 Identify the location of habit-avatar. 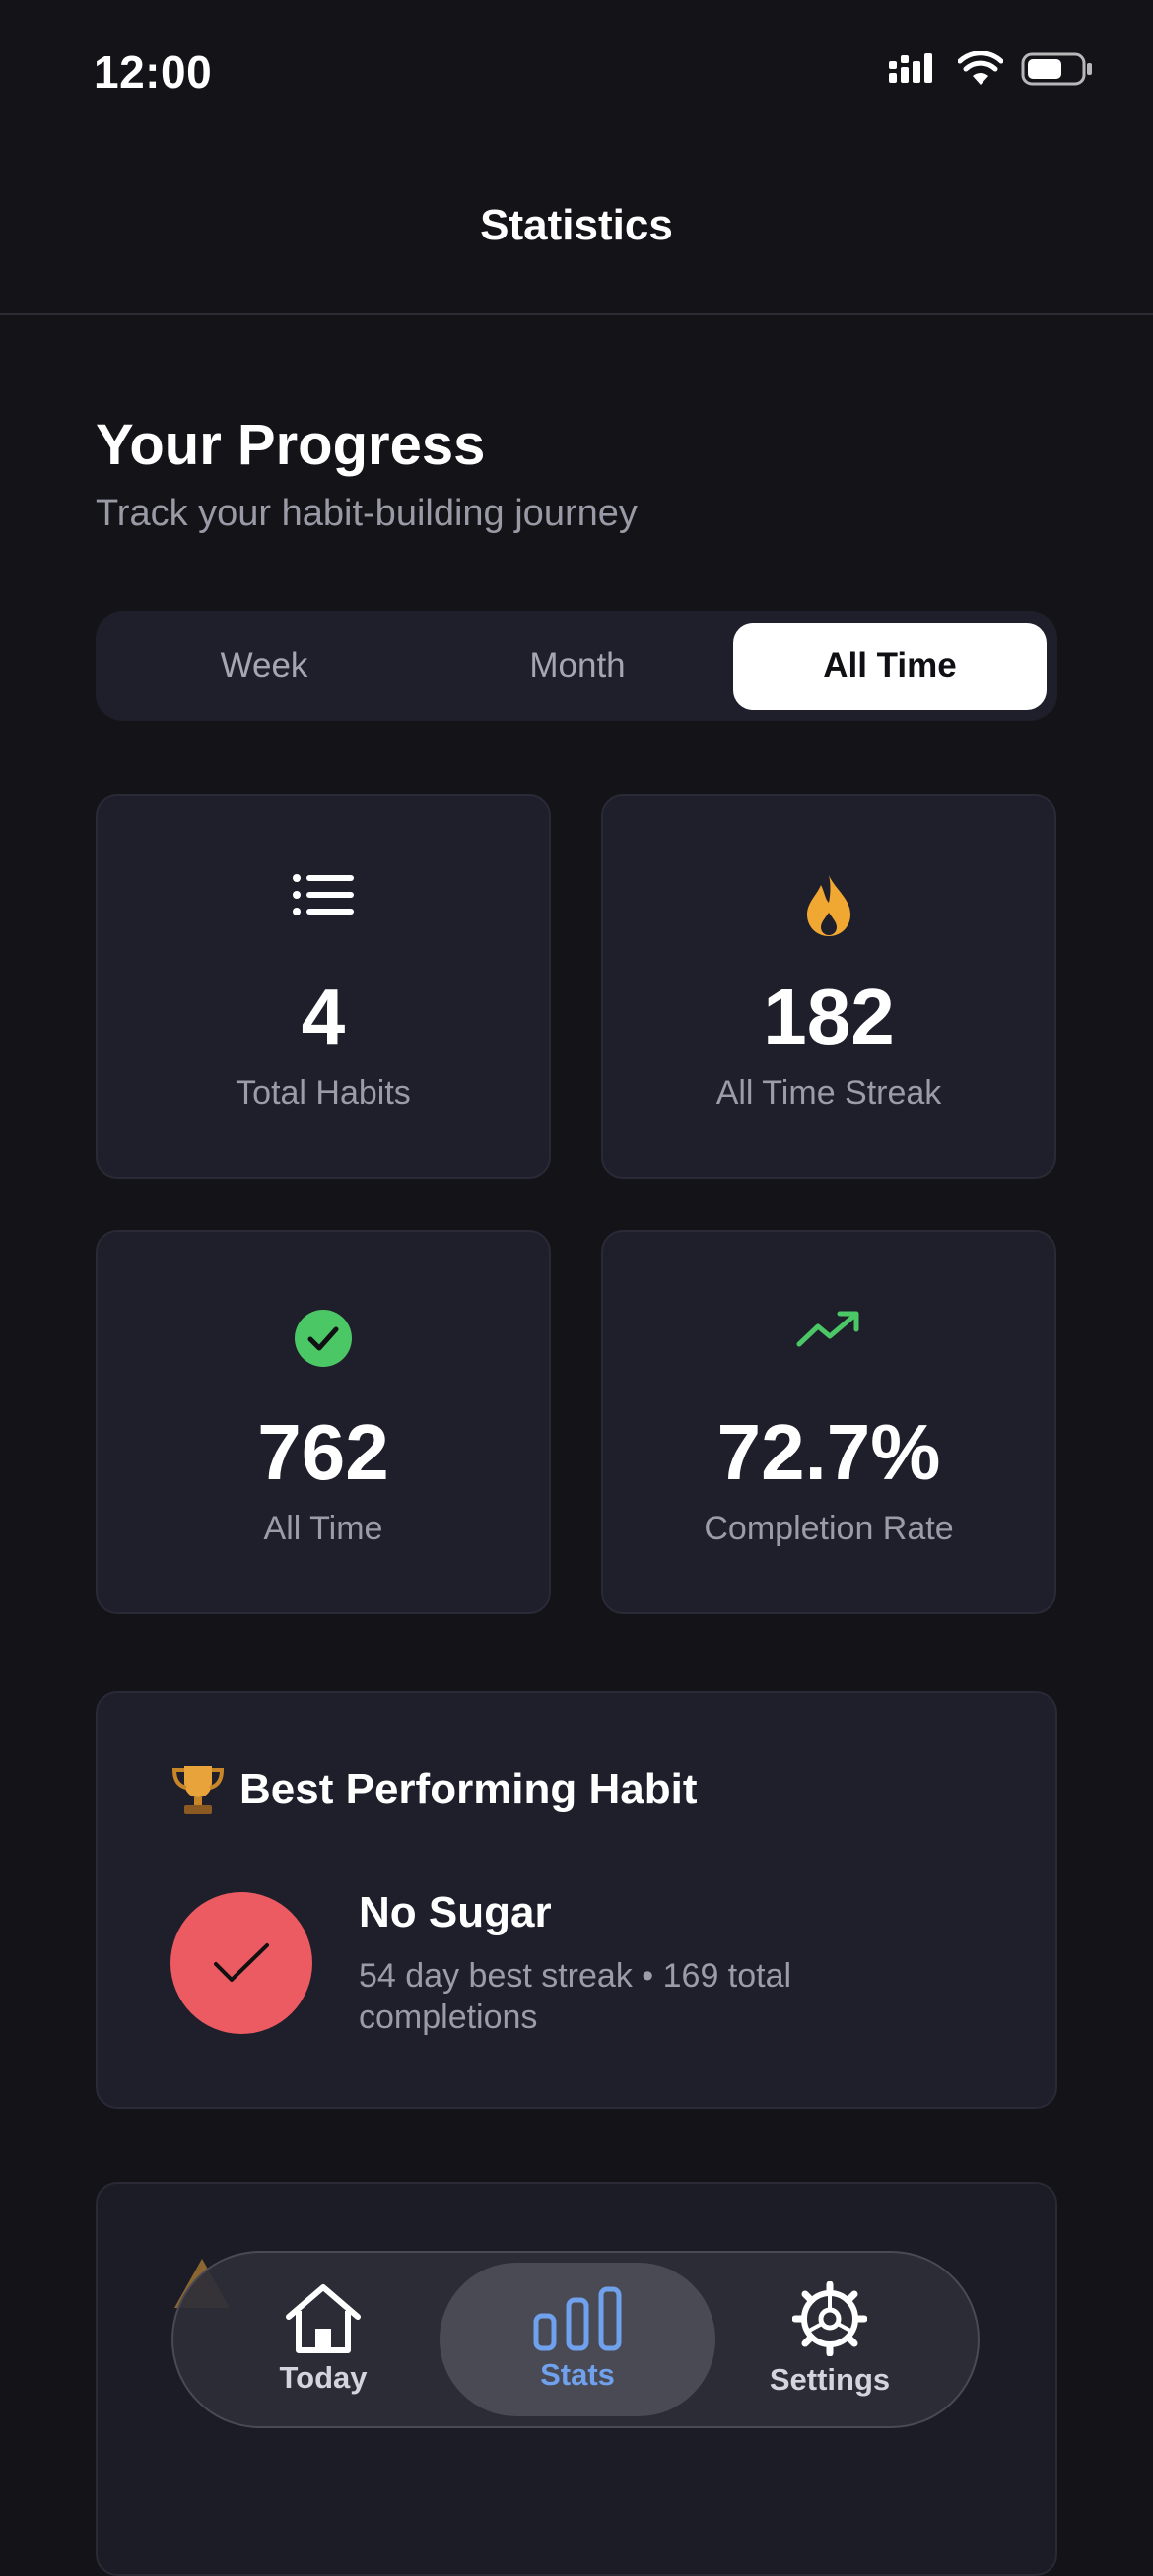
(241, 1963).